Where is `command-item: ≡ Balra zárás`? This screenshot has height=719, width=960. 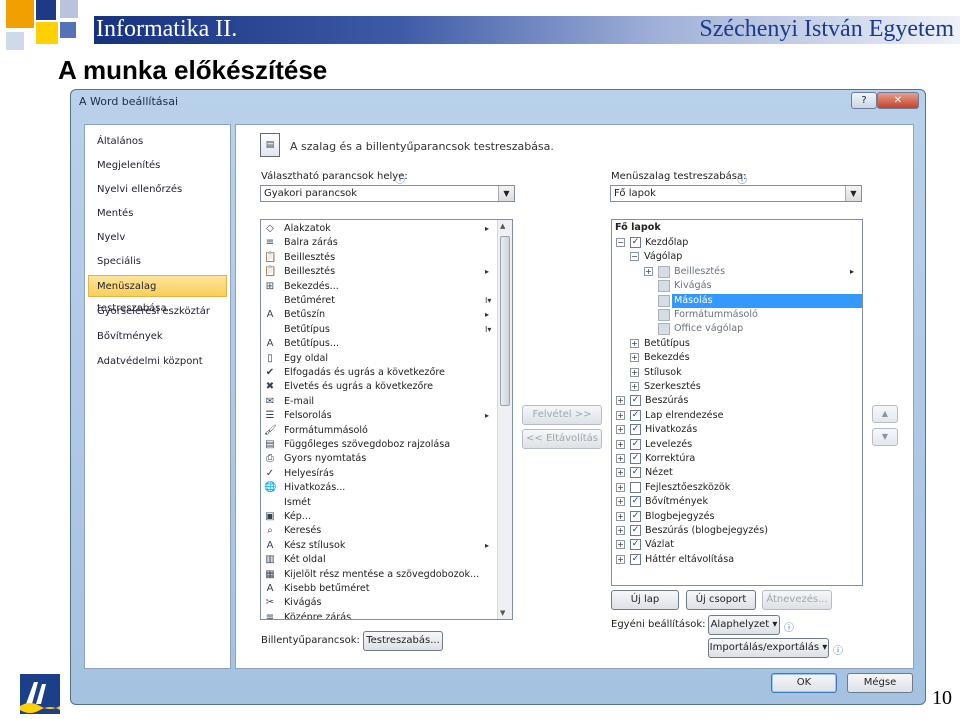 command-item: ≡ Balra zárás is located at coordinates (379, 243).